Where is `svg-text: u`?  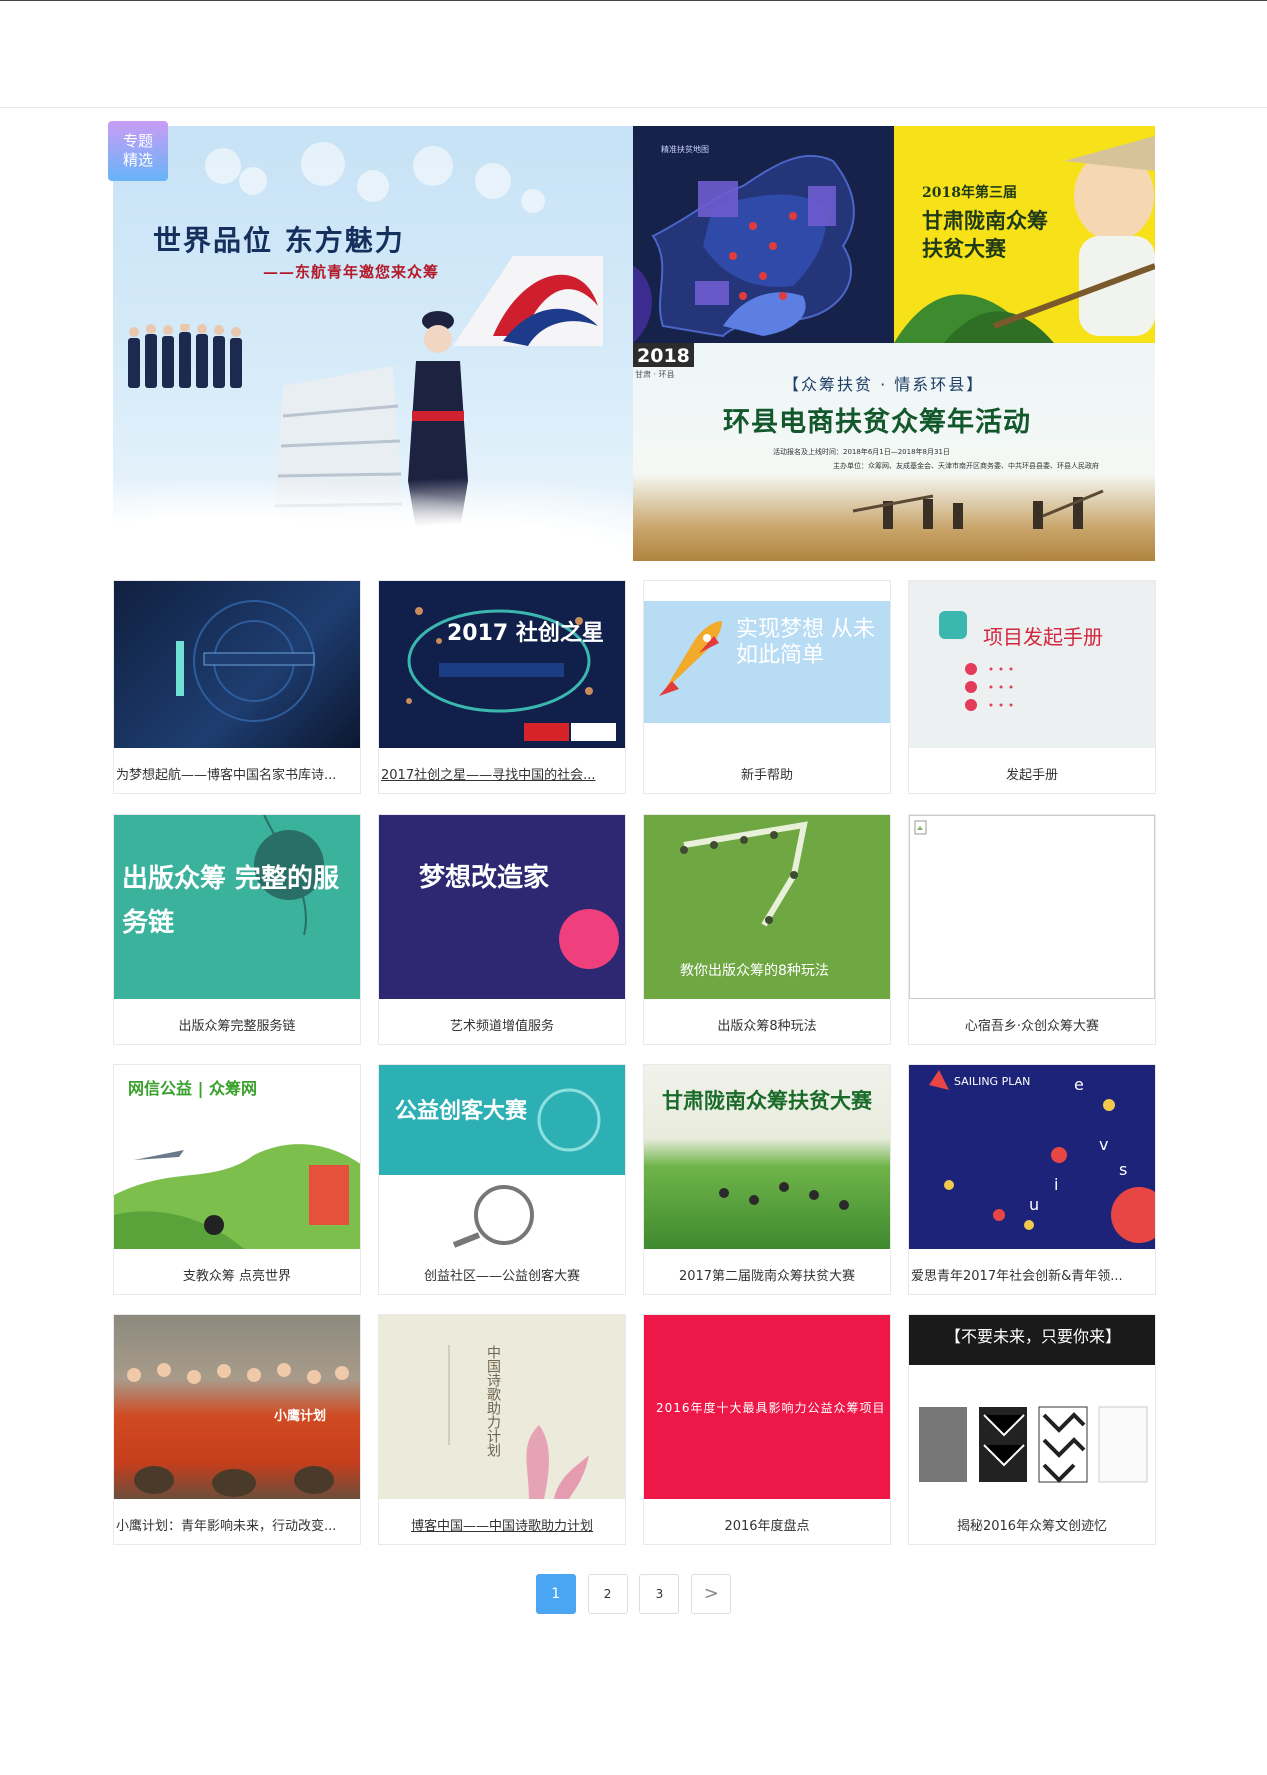 svg-text: u is located at coordinates (1034, 1204).